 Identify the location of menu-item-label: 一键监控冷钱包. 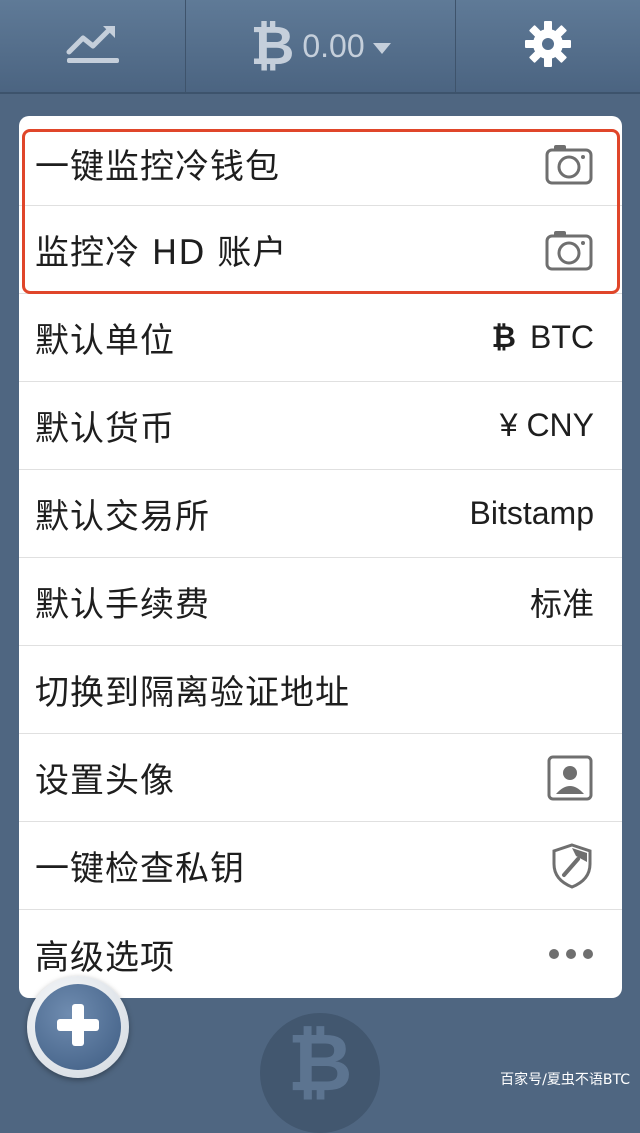
(157, 167).